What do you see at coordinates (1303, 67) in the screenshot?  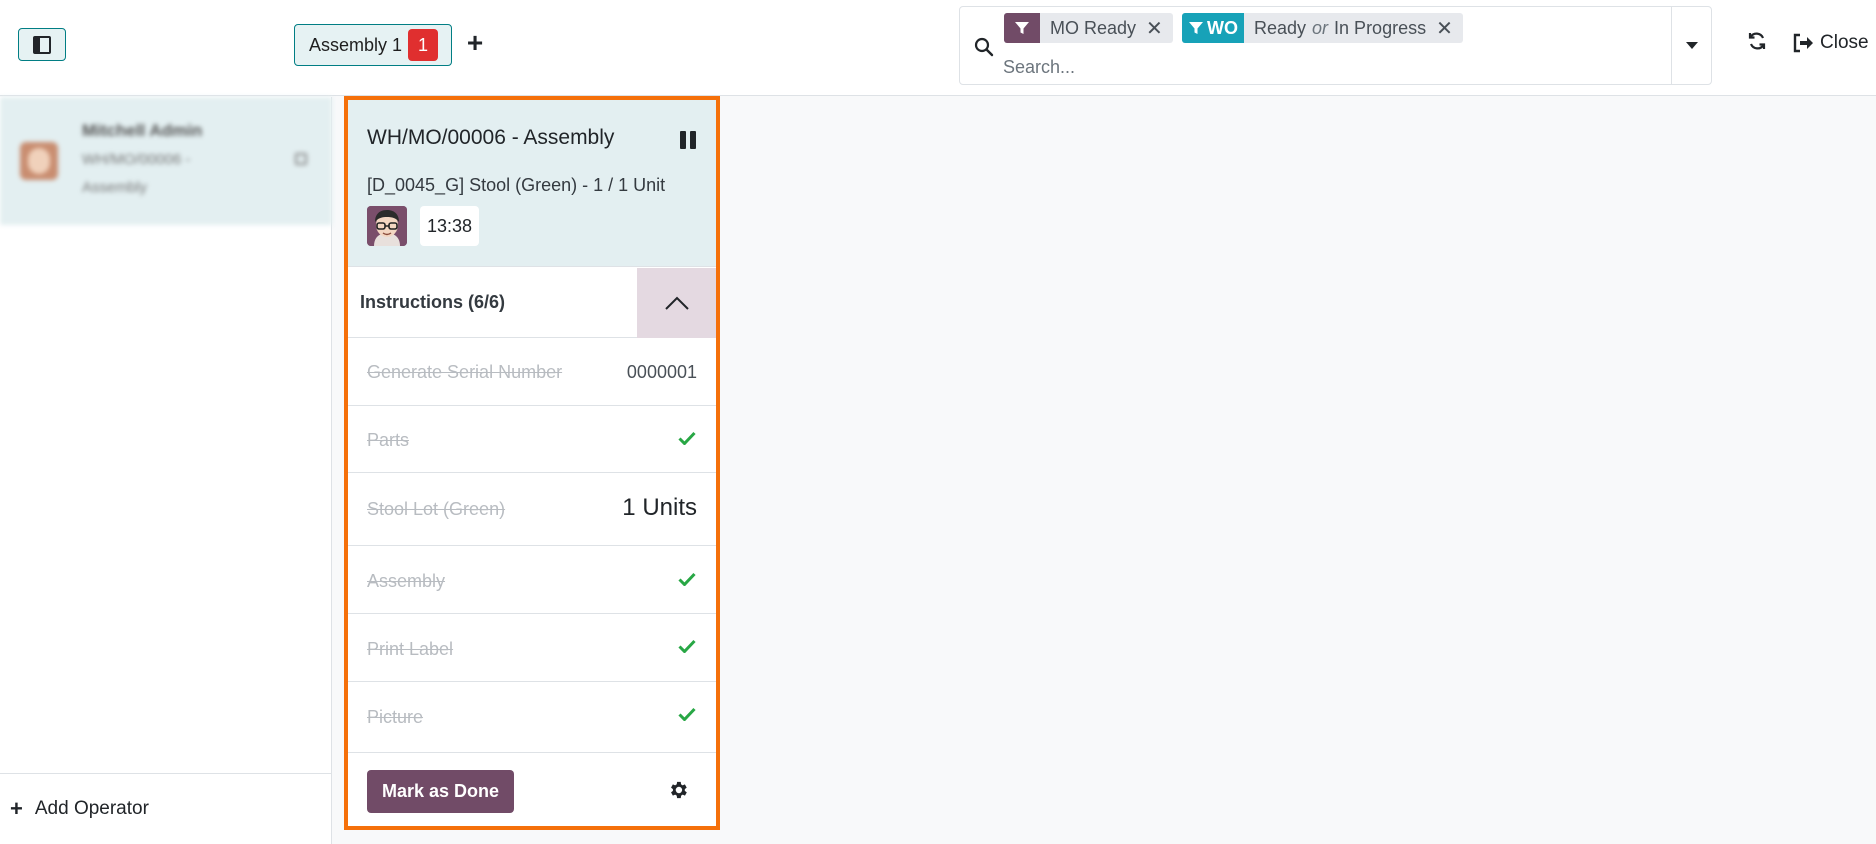 I see `search-input` at bounding box center [1303, 67].